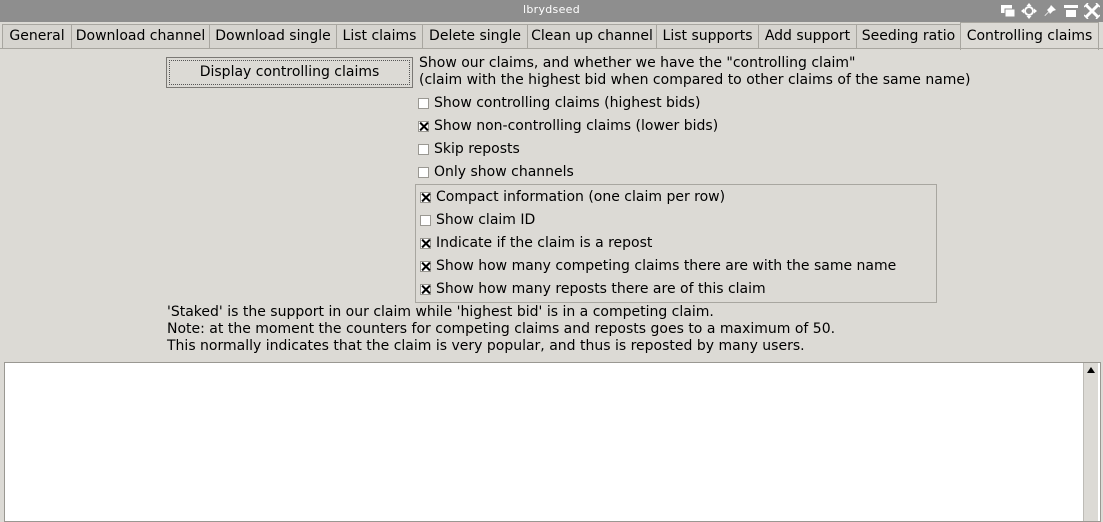 This screenshot has height=522, width=1103. Describe the element at coordinates (1091, 370) in the screenshot. I see `scroll-up-icon` at that location.